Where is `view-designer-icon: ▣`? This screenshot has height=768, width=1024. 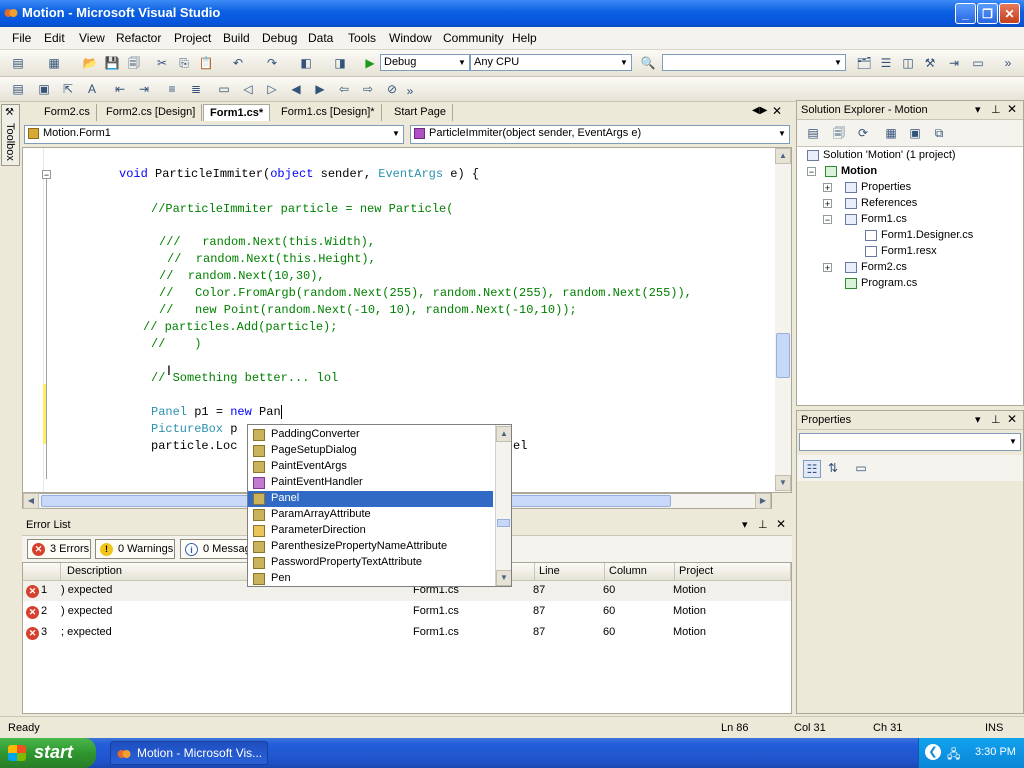
view-designer-icon: ▣ is located at coordinates (915, 133).